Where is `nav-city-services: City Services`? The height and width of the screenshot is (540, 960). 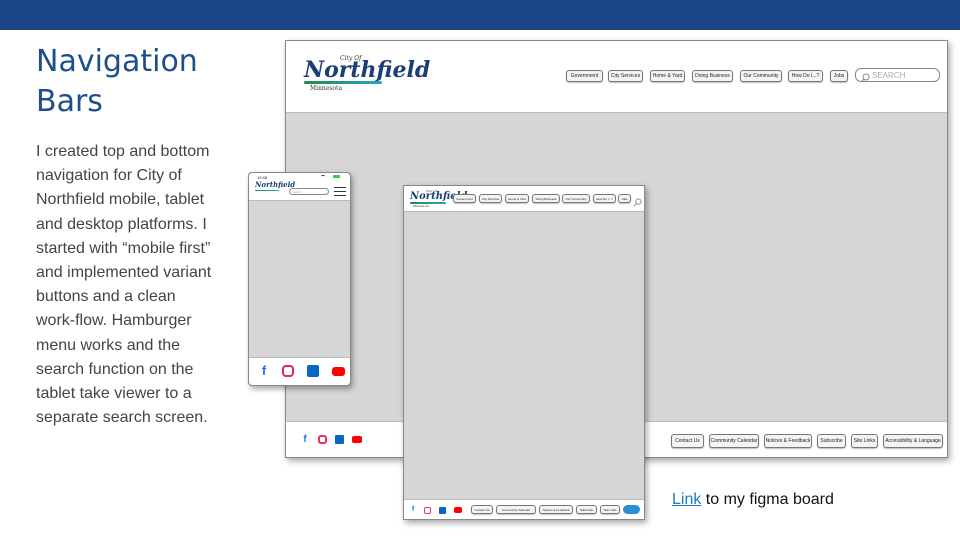
nav-city-services: City Services is located at coordinates (625, 76).